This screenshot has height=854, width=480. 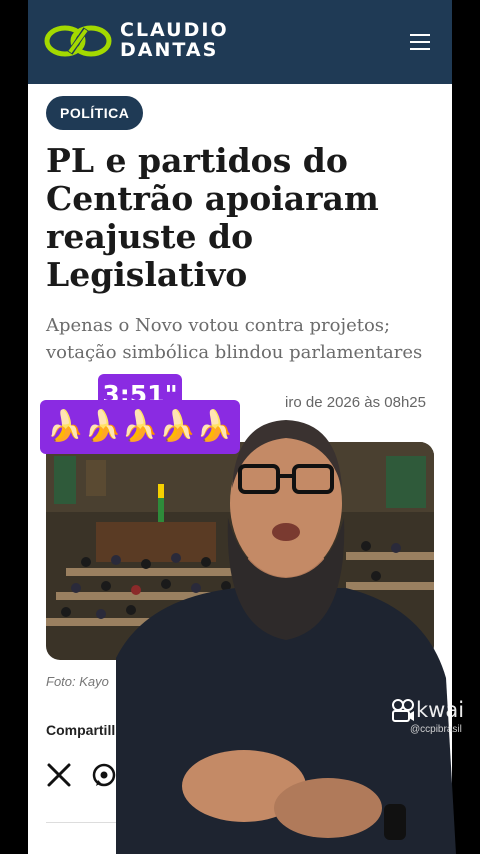 What do you see at coordinates (95, 113) in the screenshot?
I see `category-badge: POLÍTICA` at bounding box center [95, 113].